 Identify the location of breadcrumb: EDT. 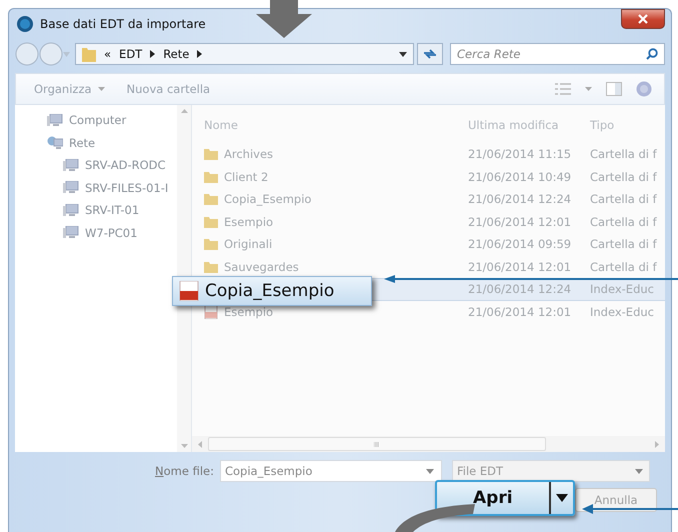
(130, 54).